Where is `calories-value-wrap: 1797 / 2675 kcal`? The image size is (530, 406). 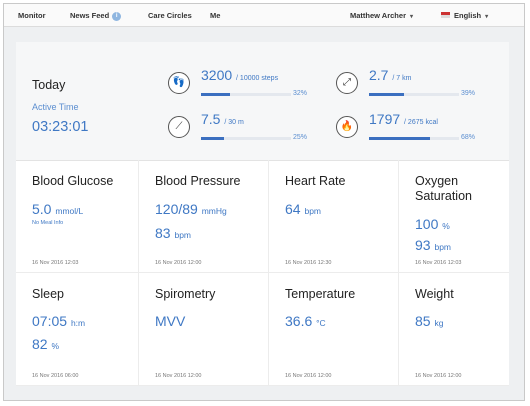 calories-value-wrap: 1797 / 2675 kcal is located at coordinates (403, 119).